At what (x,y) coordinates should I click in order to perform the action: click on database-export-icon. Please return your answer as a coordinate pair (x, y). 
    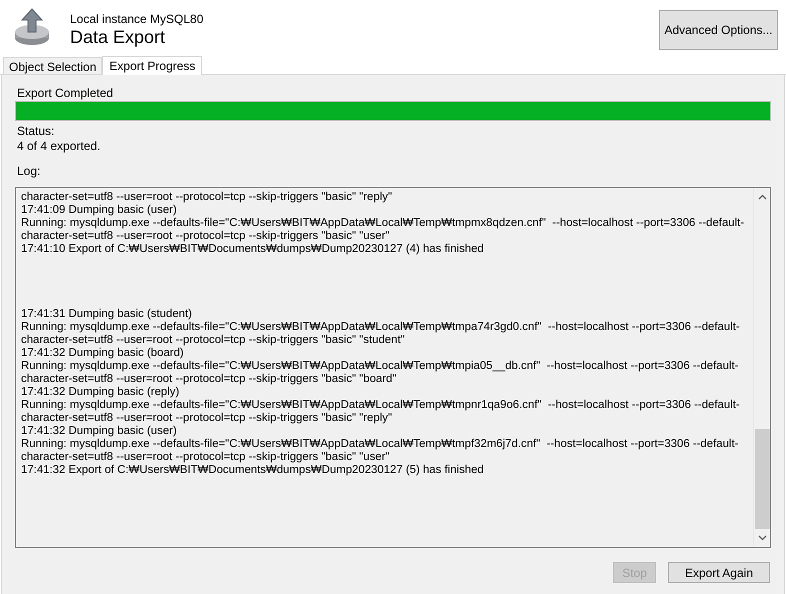
    Looking at the image, I should click on (32, 27).